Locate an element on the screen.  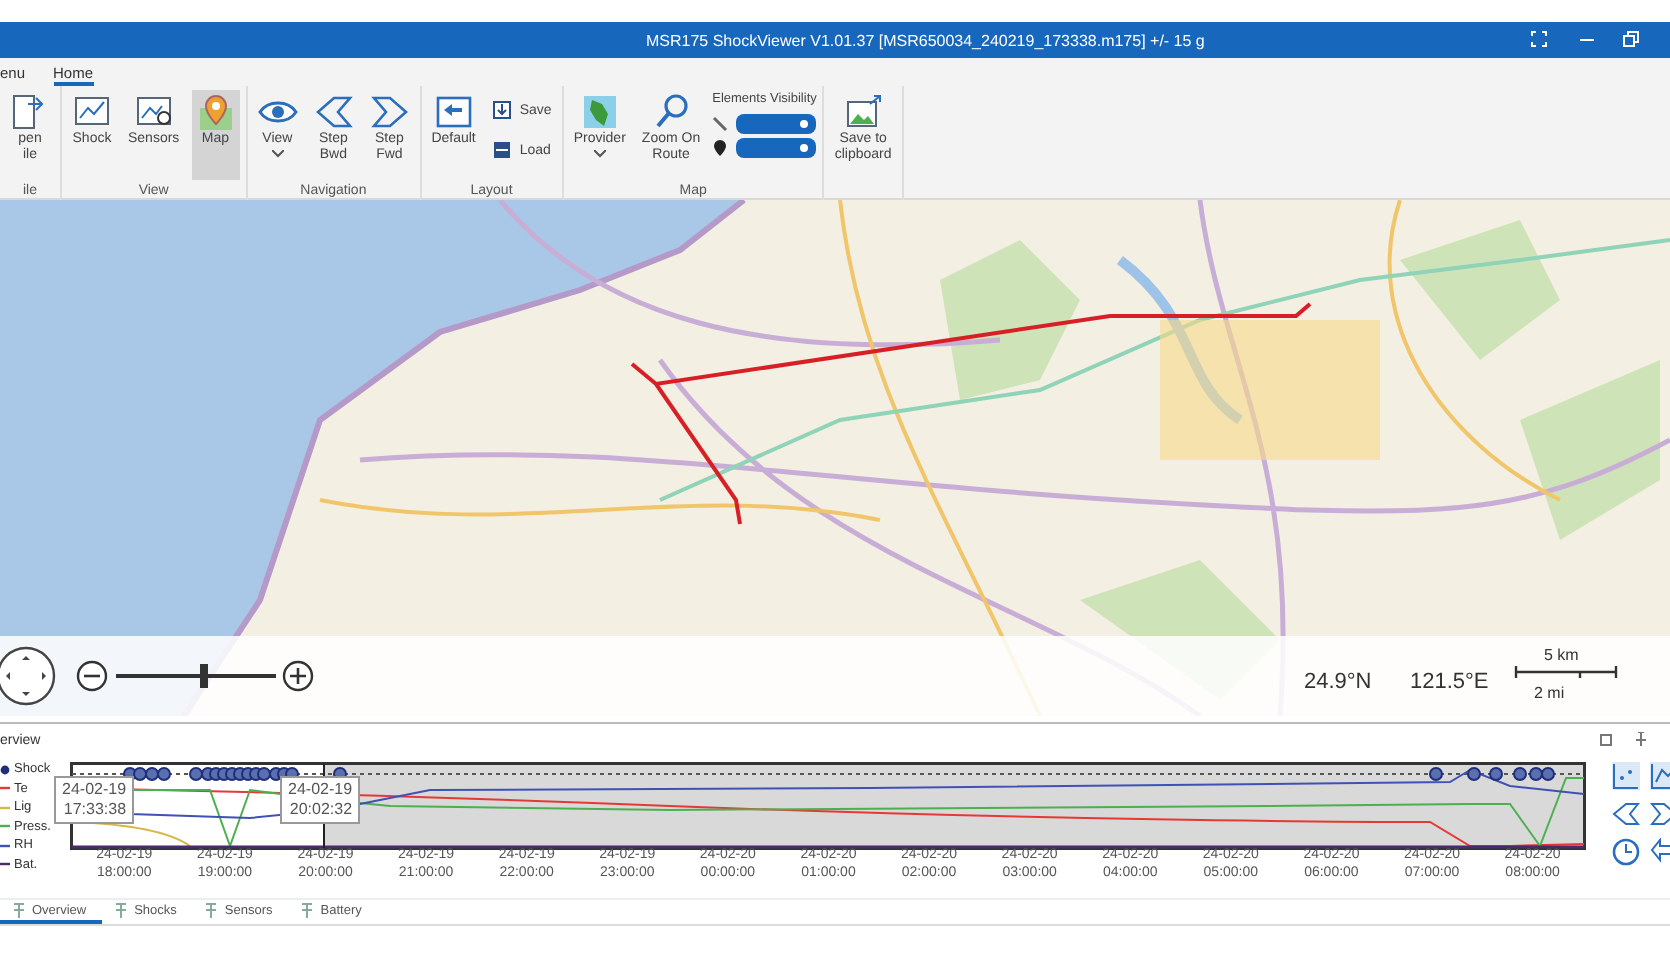
picture-icon is located at coordinates (863, 112).